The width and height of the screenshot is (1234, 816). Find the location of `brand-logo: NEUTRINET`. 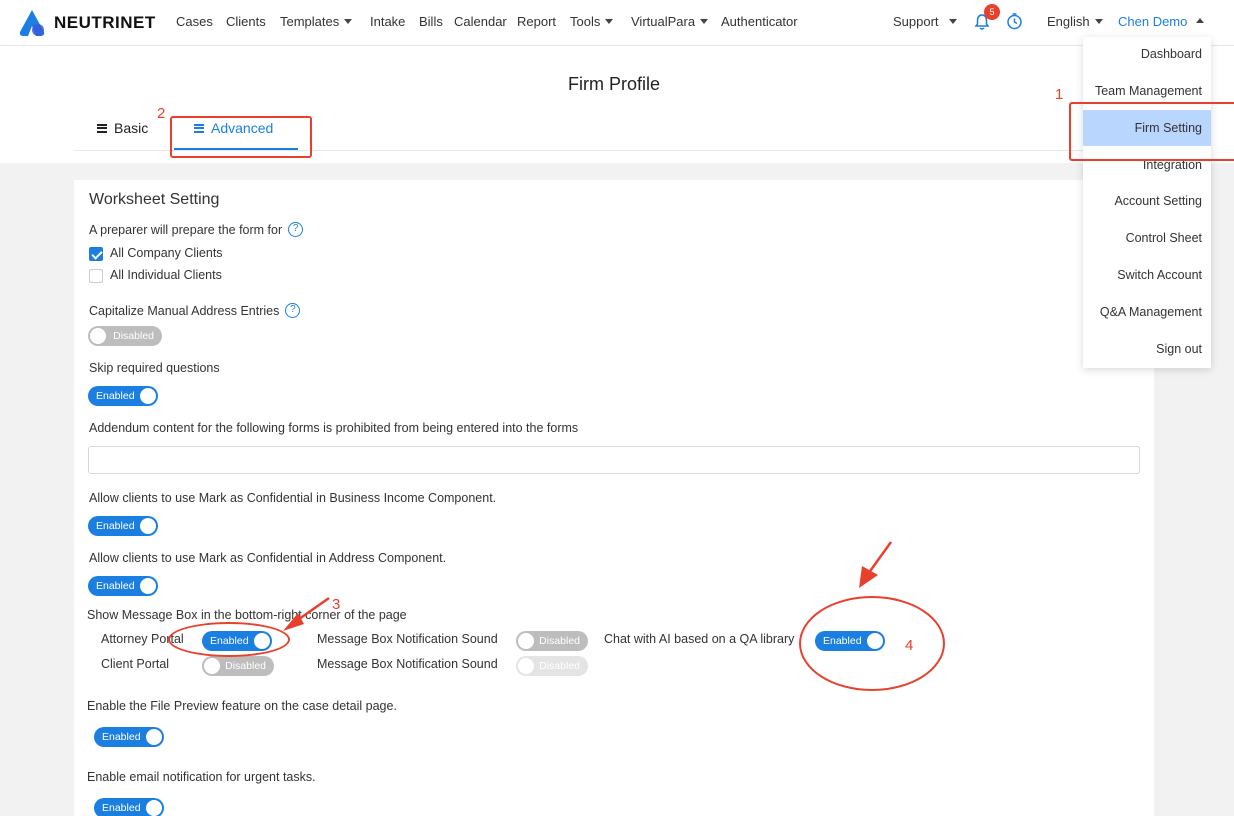

brand-logo: NEUTRINET is located at coordinates (86, 23).